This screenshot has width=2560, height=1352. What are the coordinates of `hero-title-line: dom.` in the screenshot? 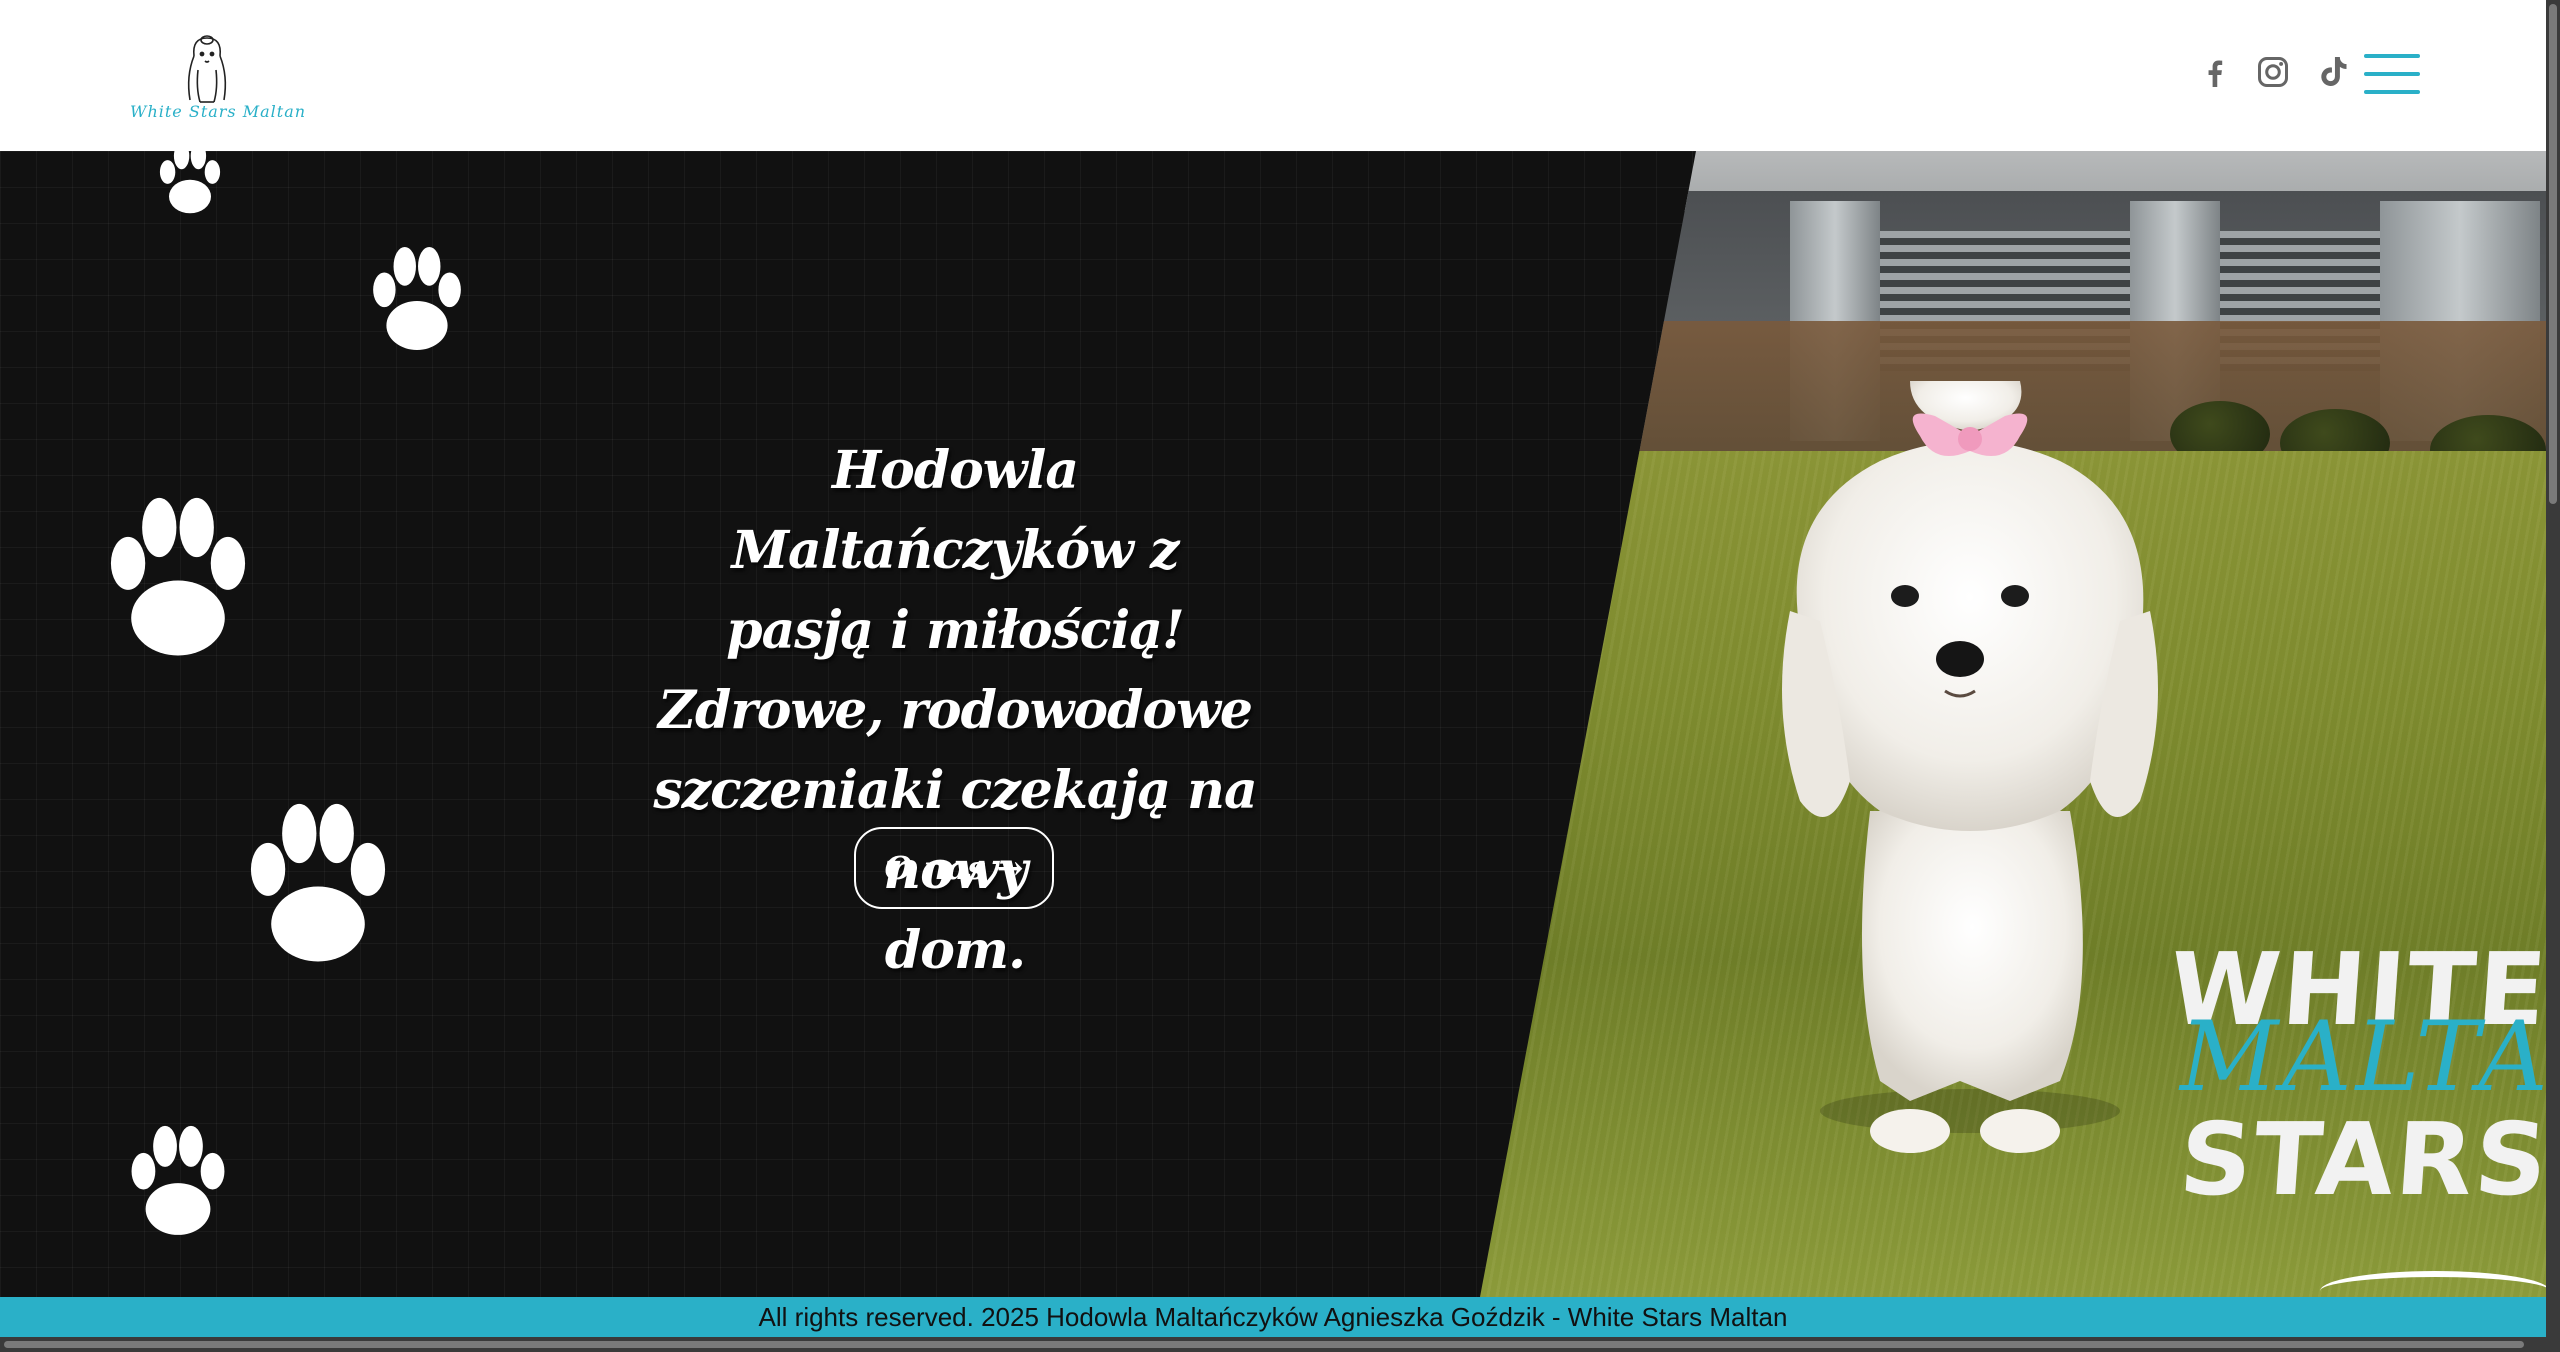 It's located at (955, 950).